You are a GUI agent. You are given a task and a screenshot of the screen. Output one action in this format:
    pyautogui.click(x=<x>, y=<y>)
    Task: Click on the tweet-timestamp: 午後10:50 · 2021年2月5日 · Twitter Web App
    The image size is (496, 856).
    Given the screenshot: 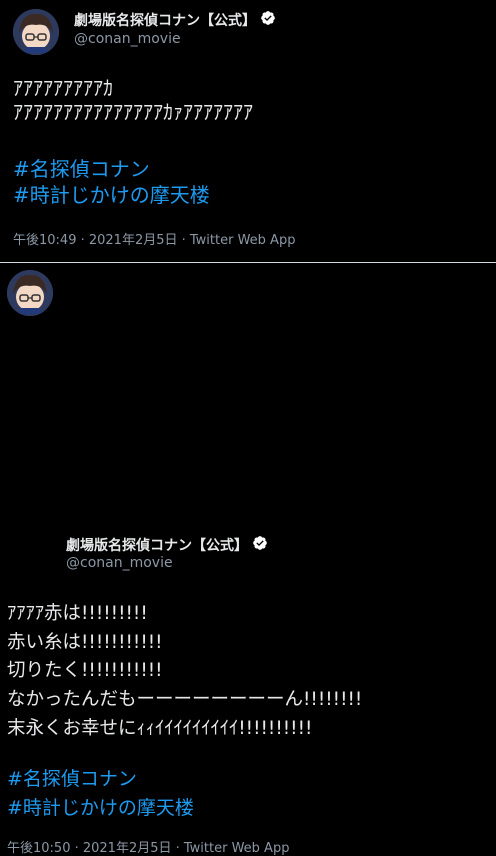 What is the action you would take?
    pyautogui.click(x=148, y=846)
    